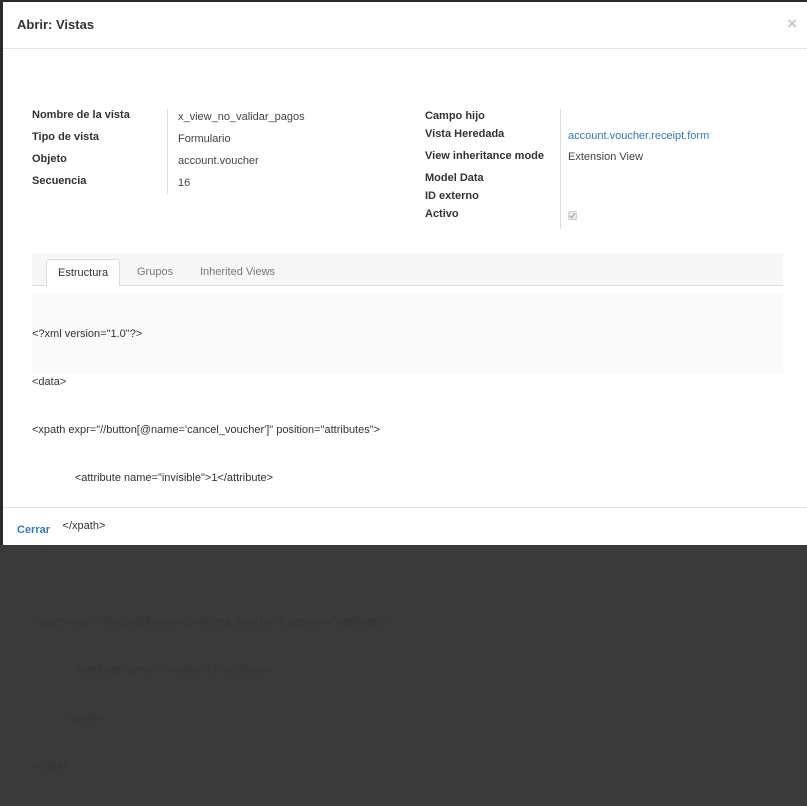 Image resolution: width=807 pixels, height=806 pixels. Describe the element at coordinates (69, 718) in the screenshot. I see `code-line: </xpath>` at that location.